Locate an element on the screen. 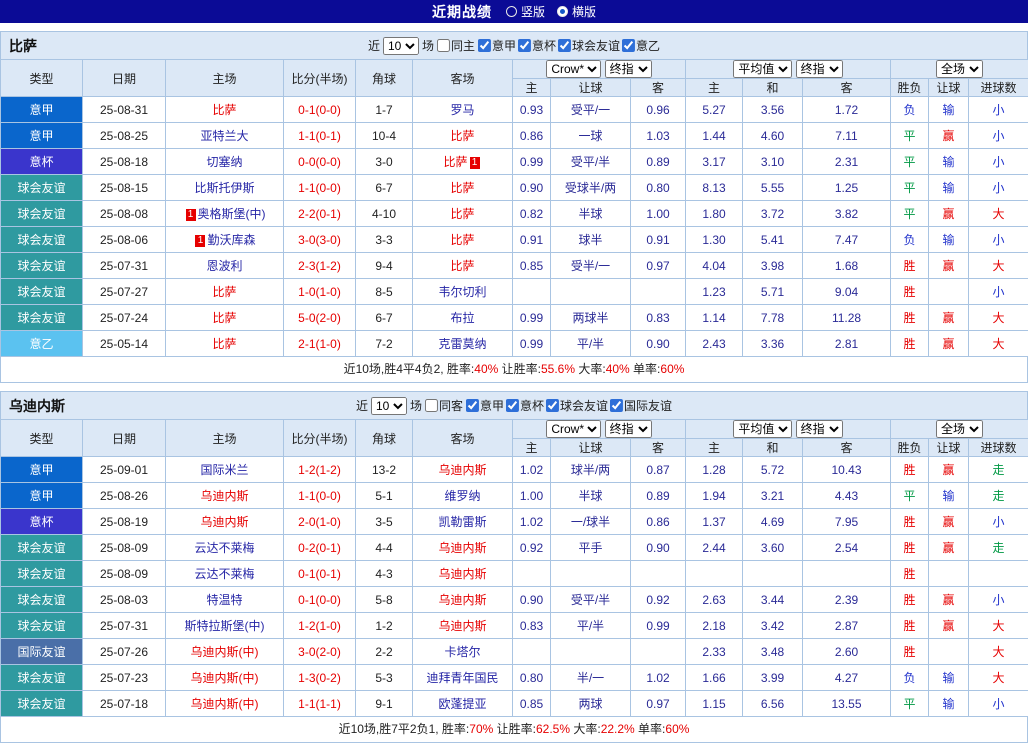 The image size is (1028, 743). team-name-link: 凯勒雷斯 is located at coordinates (462, 522).